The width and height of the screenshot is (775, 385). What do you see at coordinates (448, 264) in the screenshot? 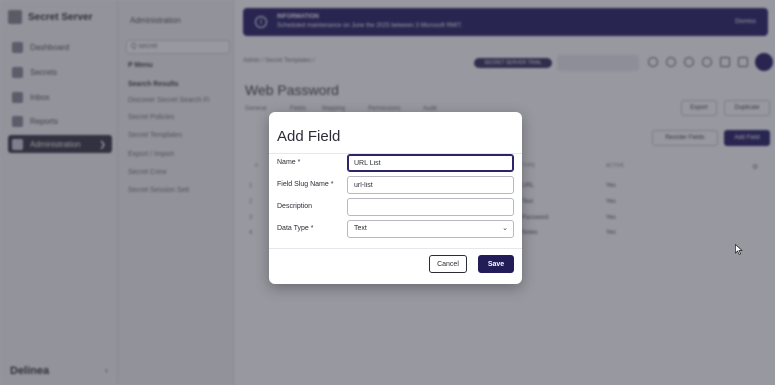
I see `cancel-button: Cancel` at bounding box center [448, 264].